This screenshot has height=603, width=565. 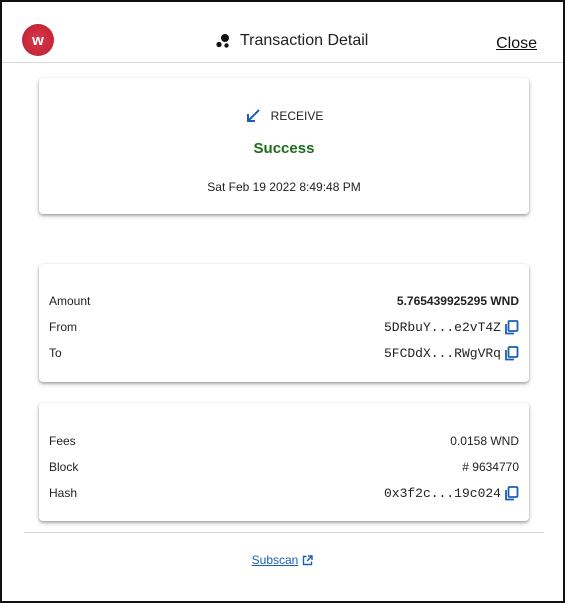 I want to click on fees-label: Fees, so click(x=62, y=441).